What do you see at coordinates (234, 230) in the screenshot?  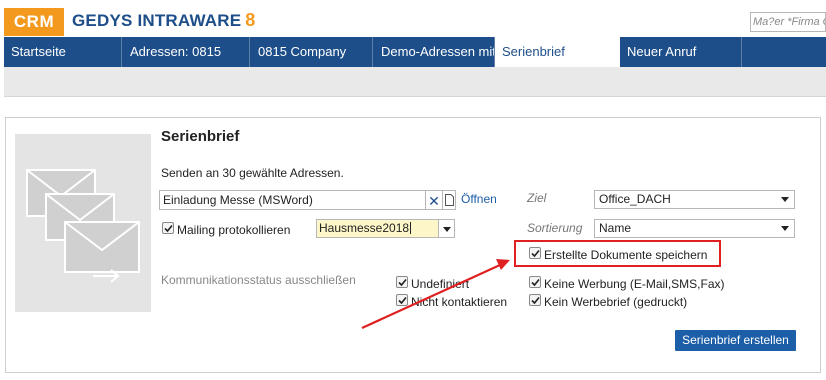 I see `mailing-checkbox-label: Mailing protokollieren` at bounding box center [234, 230].